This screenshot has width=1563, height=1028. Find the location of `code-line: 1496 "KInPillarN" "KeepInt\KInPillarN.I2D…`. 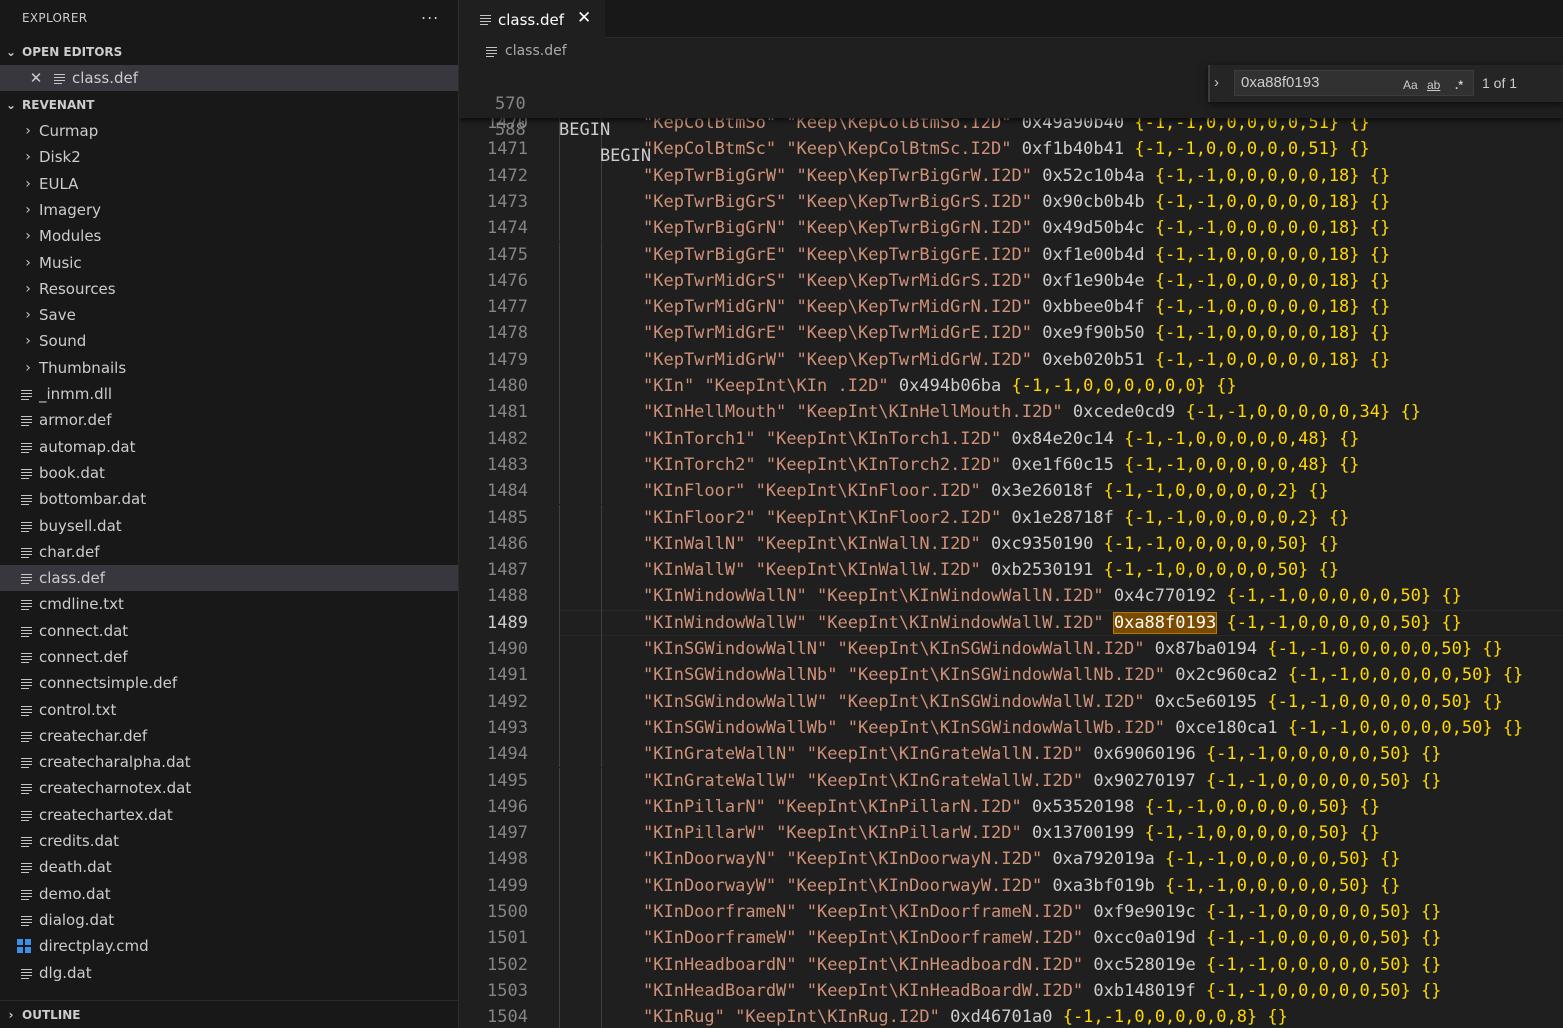

code-line: 1496 "KInPillarN" "KeepInt\KInPillarN.I2D… is located at coordinates (1011, 807).